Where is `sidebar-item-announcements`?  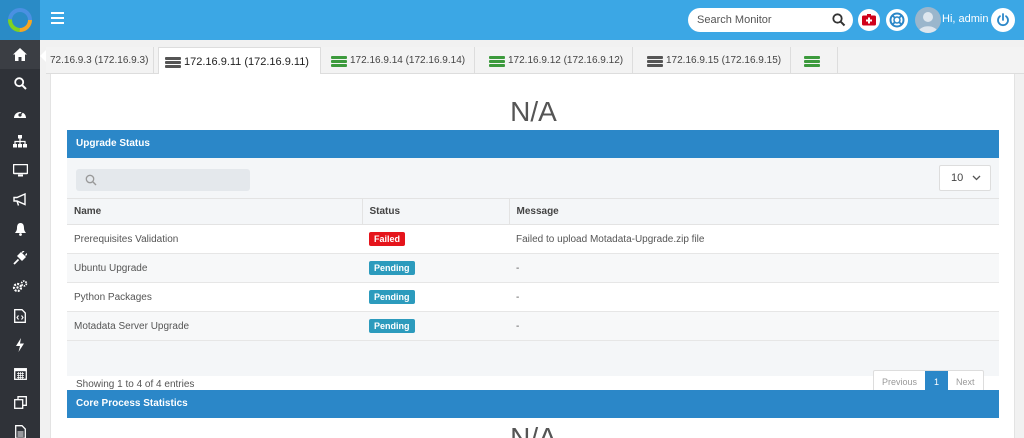 sidebar-item-announcements is located at coordinates (20, 199).